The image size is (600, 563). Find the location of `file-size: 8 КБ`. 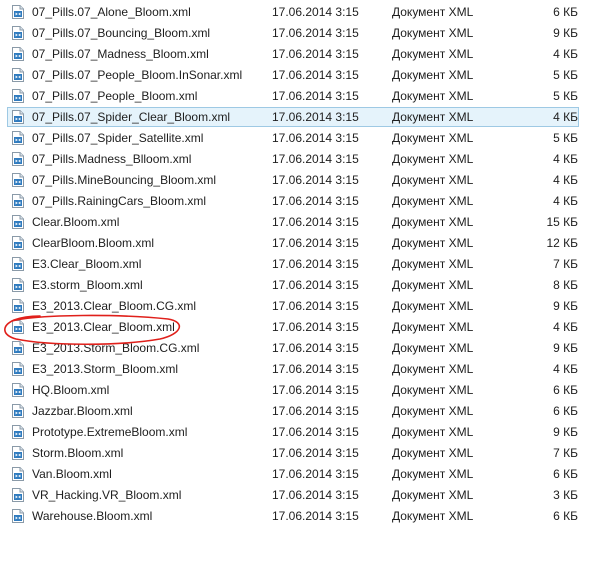

file-size: 8 КБ is located at coordinates (565, 285).